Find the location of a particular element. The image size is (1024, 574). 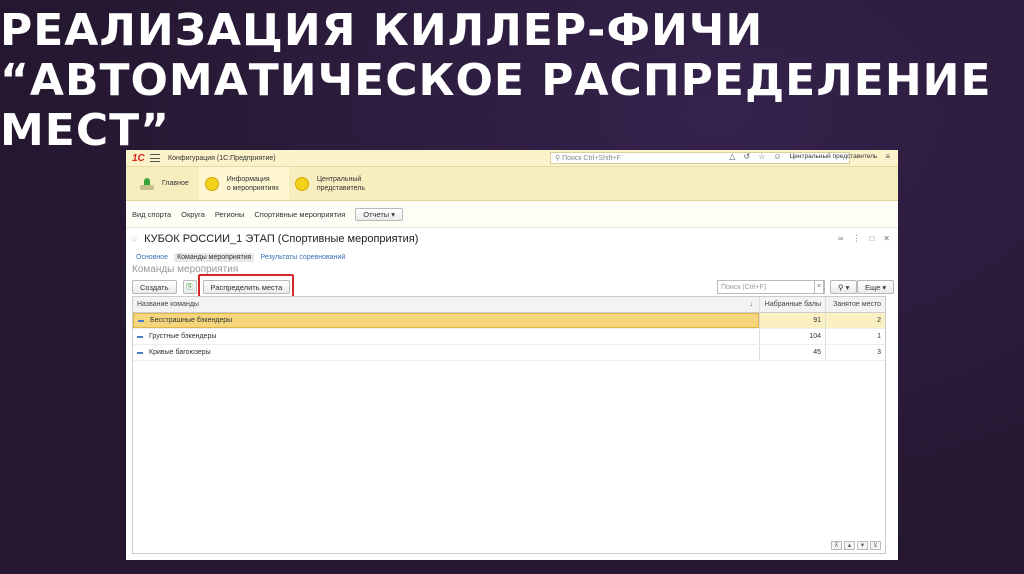

section-main: Главное is located at coordinates (165, 183).